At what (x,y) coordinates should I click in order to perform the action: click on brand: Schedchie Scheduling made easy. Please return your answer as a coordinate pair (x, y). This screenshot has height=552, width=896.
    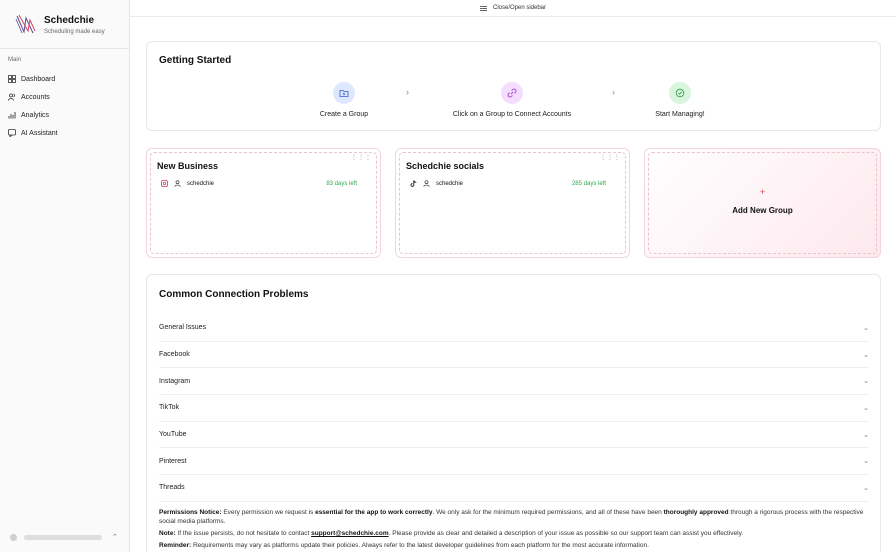
    Looking at the image, I should click on (59, 24).